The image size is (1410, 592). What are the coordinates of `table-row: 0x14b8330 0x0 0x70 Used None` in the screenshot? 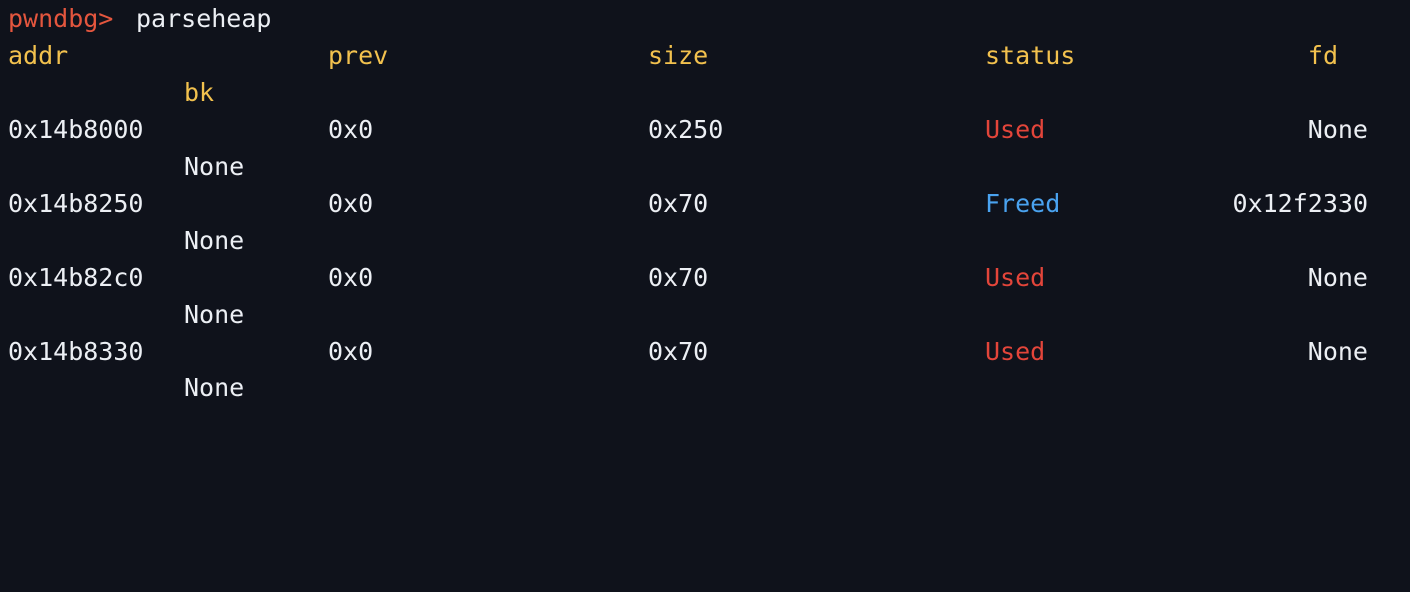 It's located at (705, 351).